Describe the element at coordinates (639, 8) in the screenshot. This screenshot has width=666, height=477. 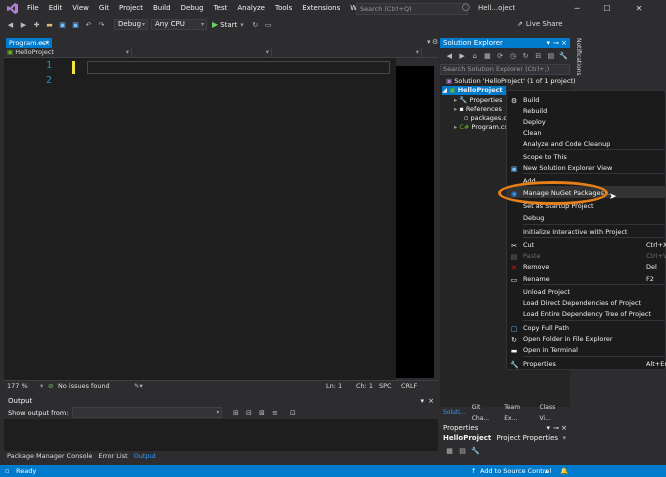
I see `close-button: ✕` at that location.